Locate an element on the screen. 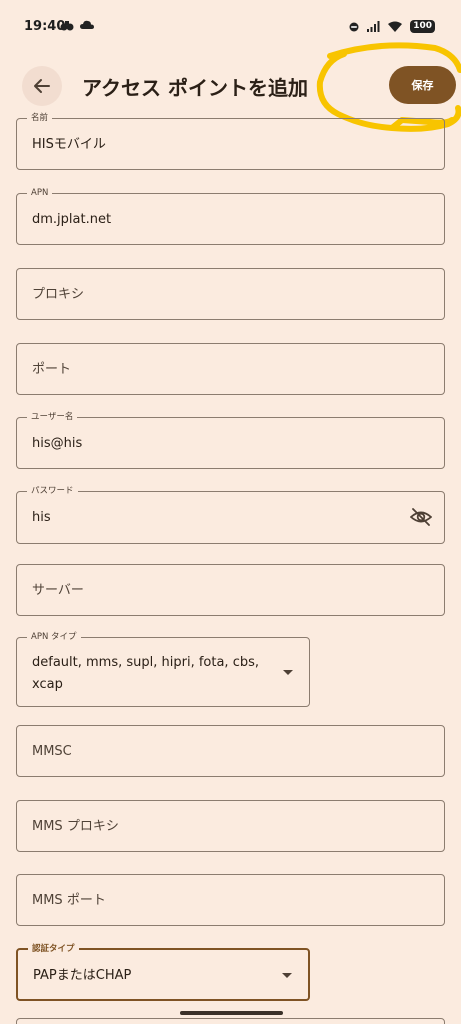 The image size is (461, 1024). notification-icons is located at coordinates (77, 26).